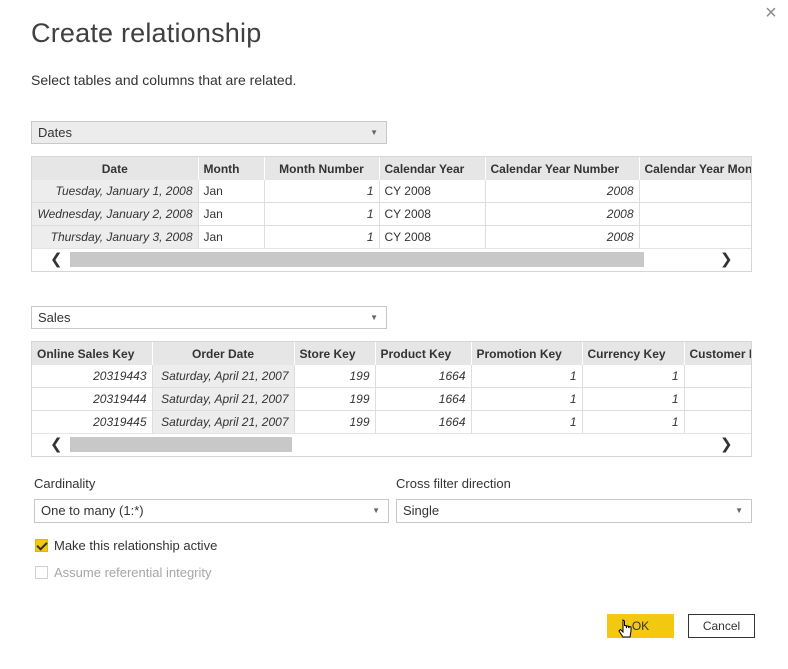 This screenshot has height=669, width=788. I want to click on close-icon: ×, so click(771, 13).